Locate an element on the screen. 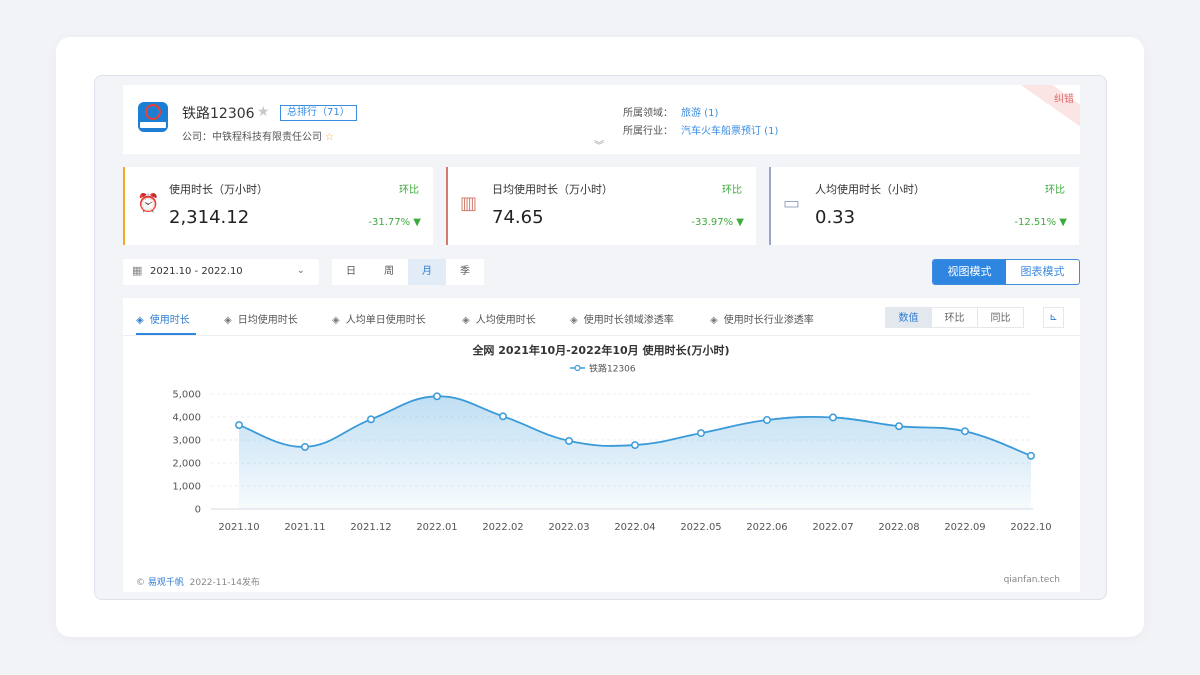 The image size is (1200, 675). date-range-text: 2021.10 - 2022.10 is located at coordinates (196, 271).